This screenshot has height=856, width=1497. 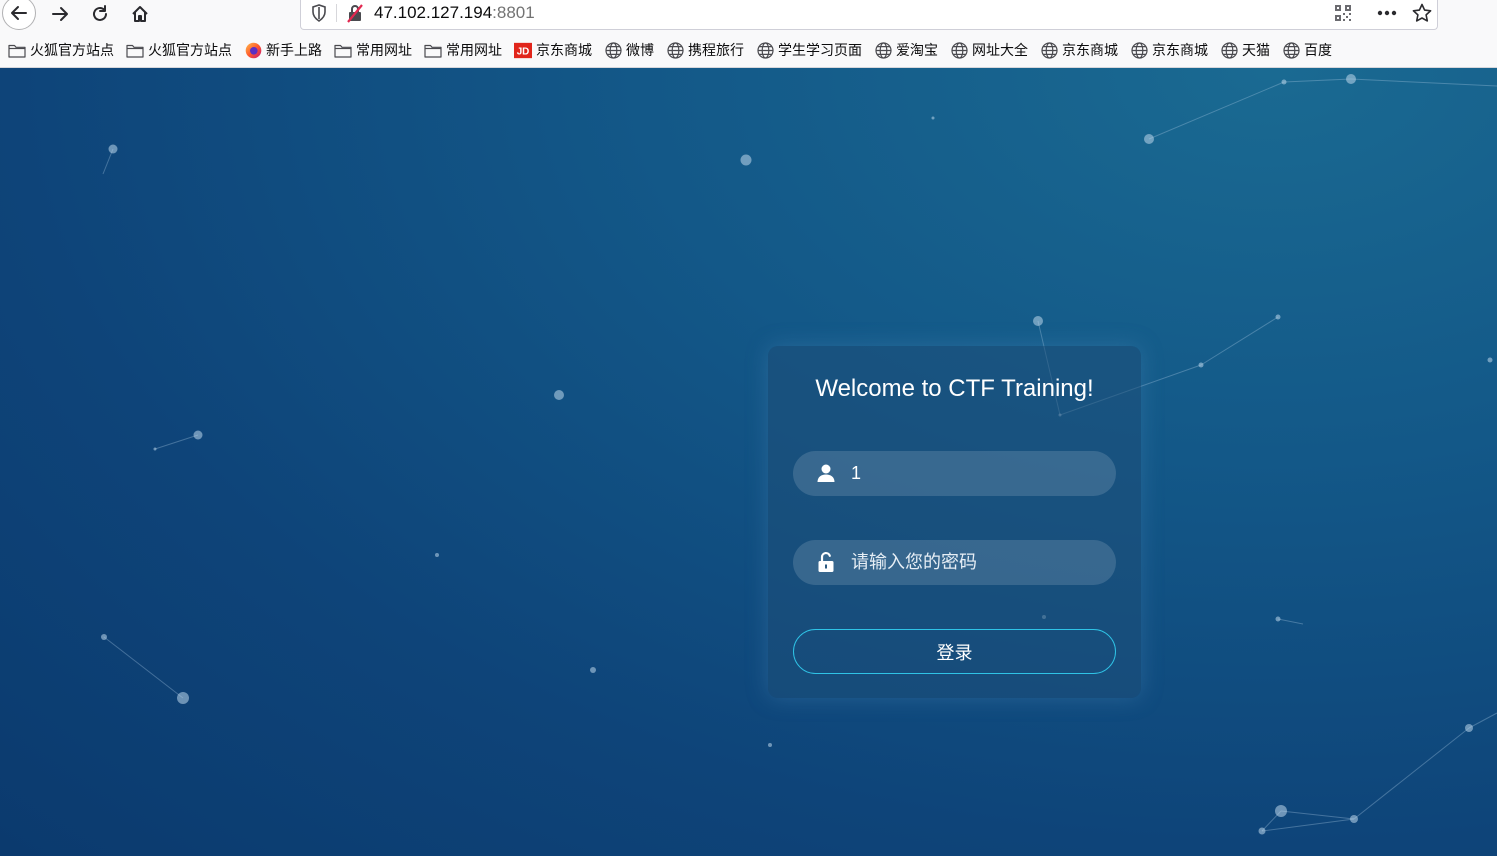 What do you see at coordinates (976, 473) in the screenshot?
I see `username-input` at bounding box center [976, 473].